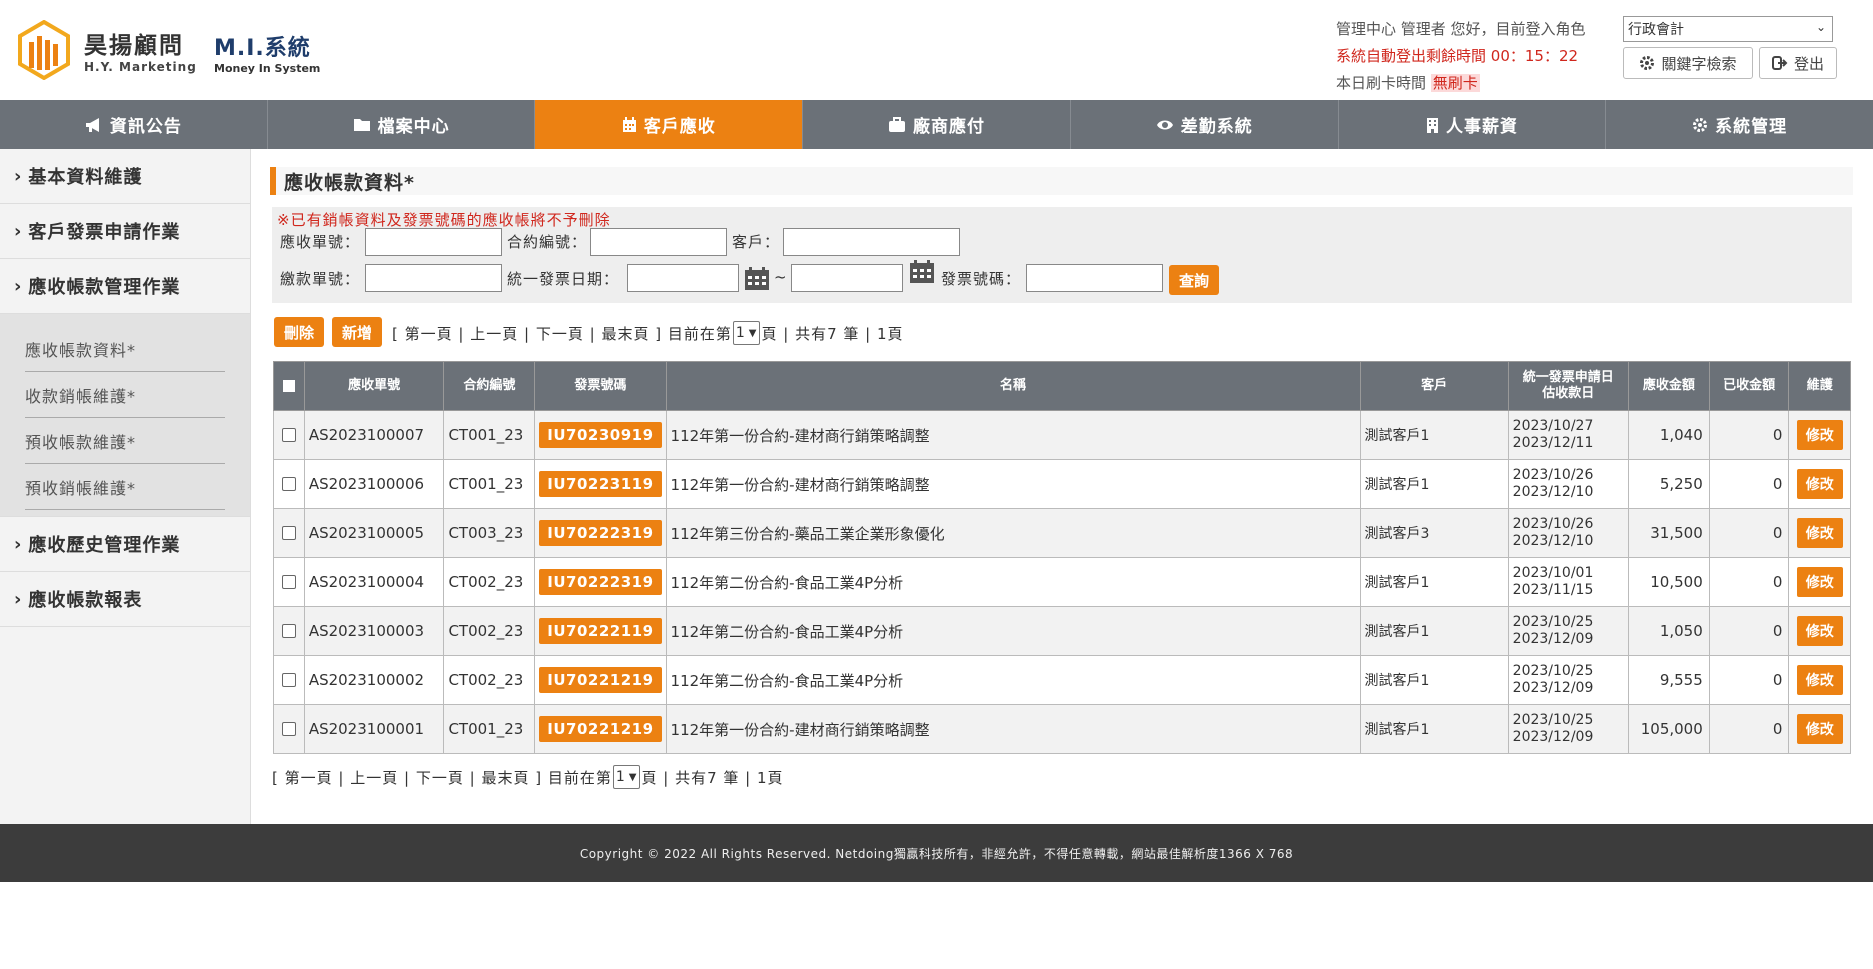 This screenshot has width=1873, height=969. Describe the element at coordinates (1568, 484) in the screenshot. I see `dates-cell: 2023/10/26 2023/12/10` at that location.